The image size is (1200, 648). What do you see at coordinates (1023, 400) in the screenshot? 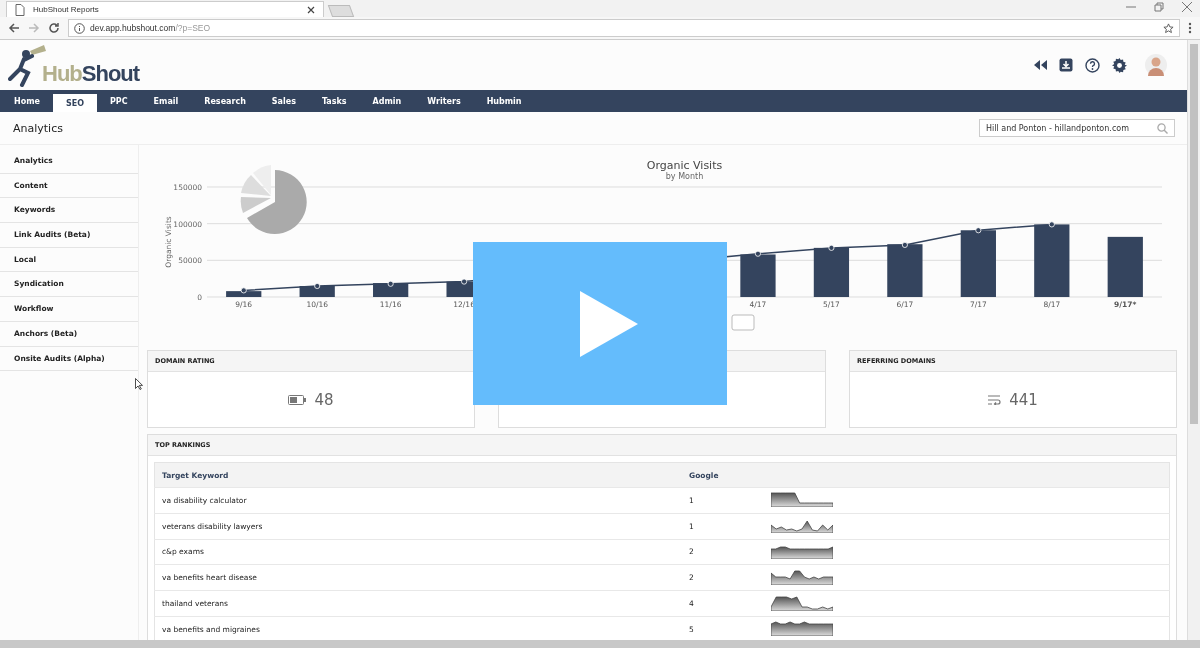
I see `stat-value: 441` at bounding box center [1023, 400].